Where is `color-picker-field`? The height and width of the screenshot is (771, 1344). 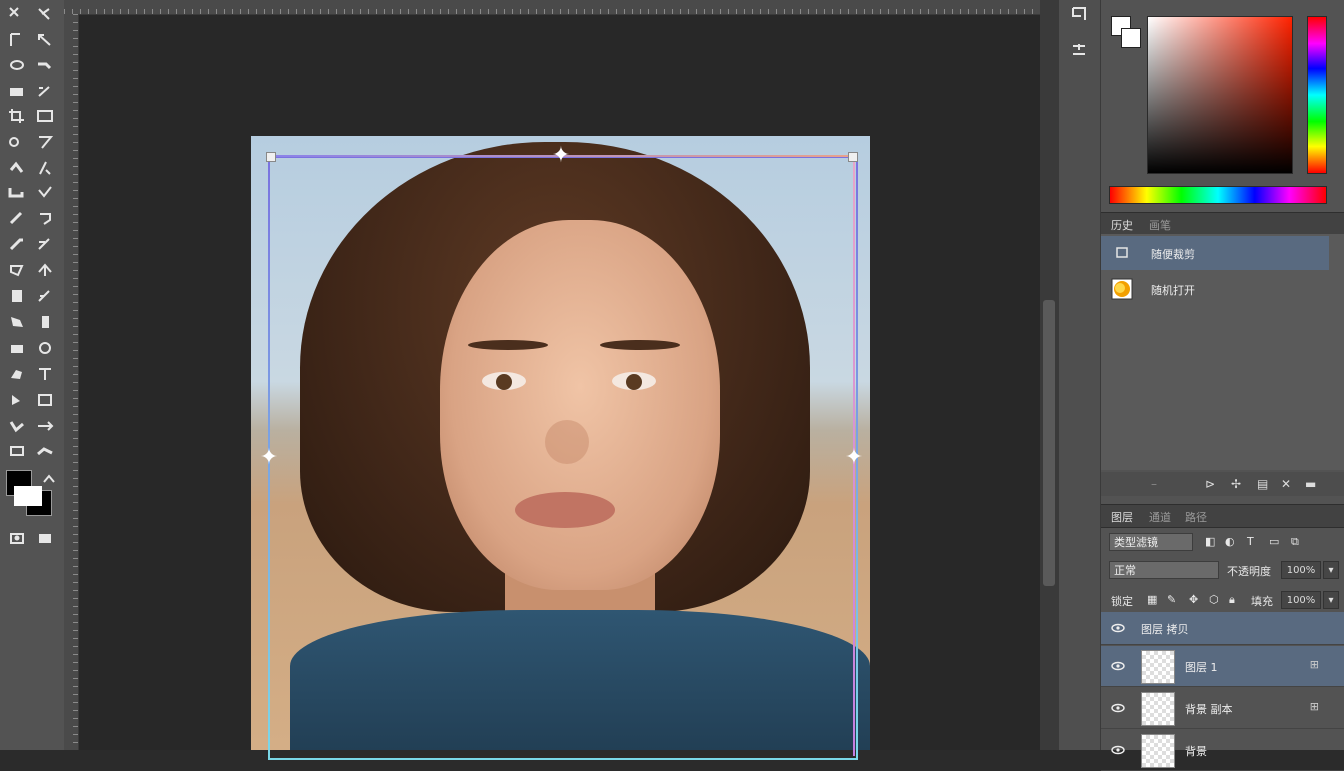 color-picker-field is located at coordinates (1220, 95).